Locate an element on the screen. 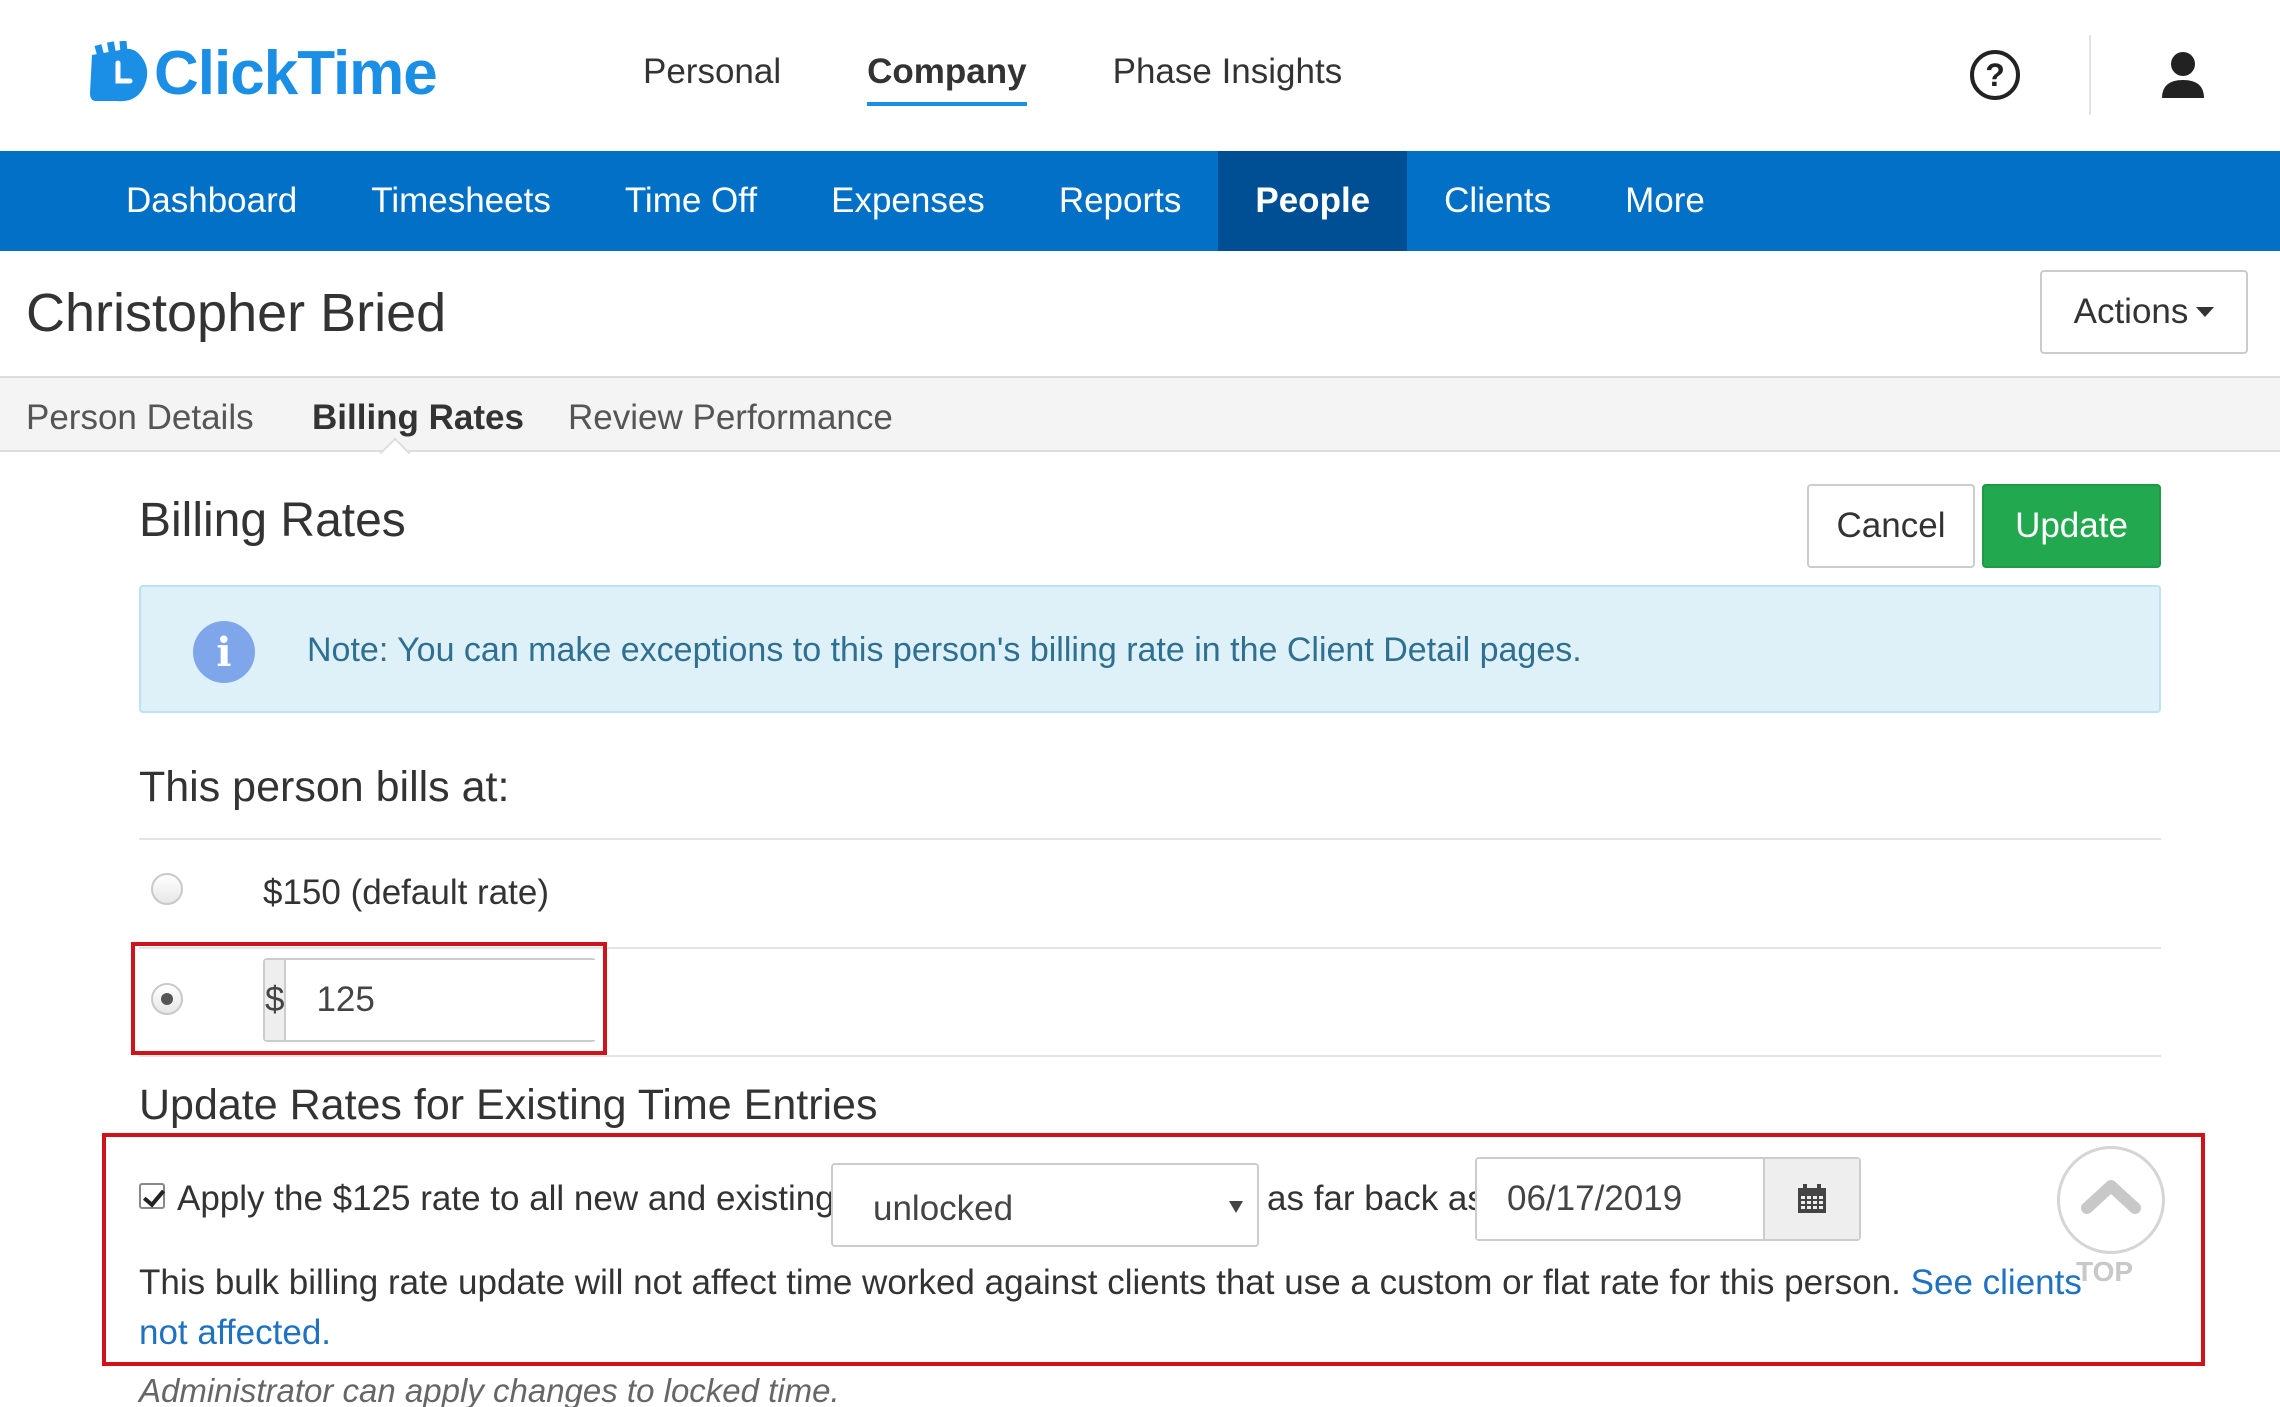  nav-clients: Clients is located at coordinates (1497, 201).